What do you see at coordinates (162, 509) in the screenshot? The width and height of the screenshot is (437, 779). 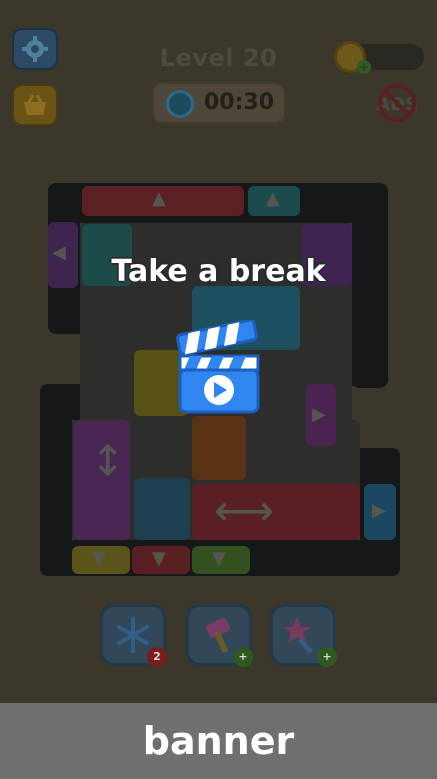 I see `ice-block` at bounding box center [162, 509].